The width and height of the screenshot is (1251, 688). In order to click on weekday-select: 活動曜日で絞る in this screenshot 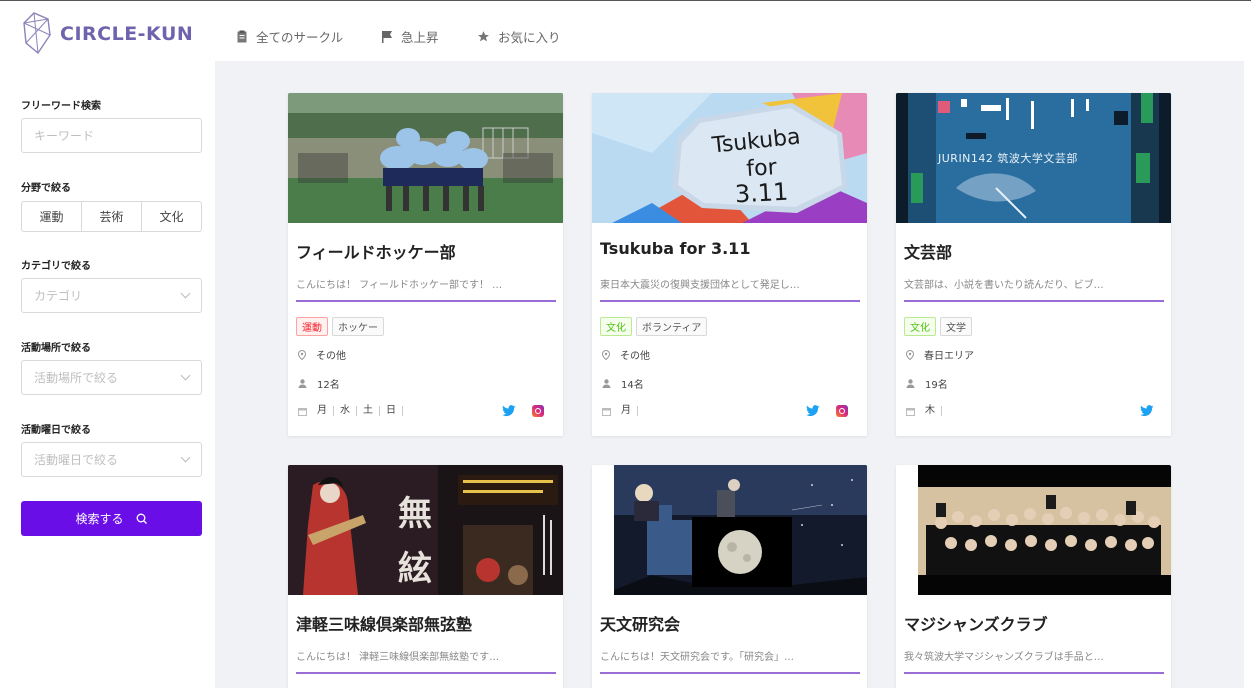, I will do `click(111, 459)`.